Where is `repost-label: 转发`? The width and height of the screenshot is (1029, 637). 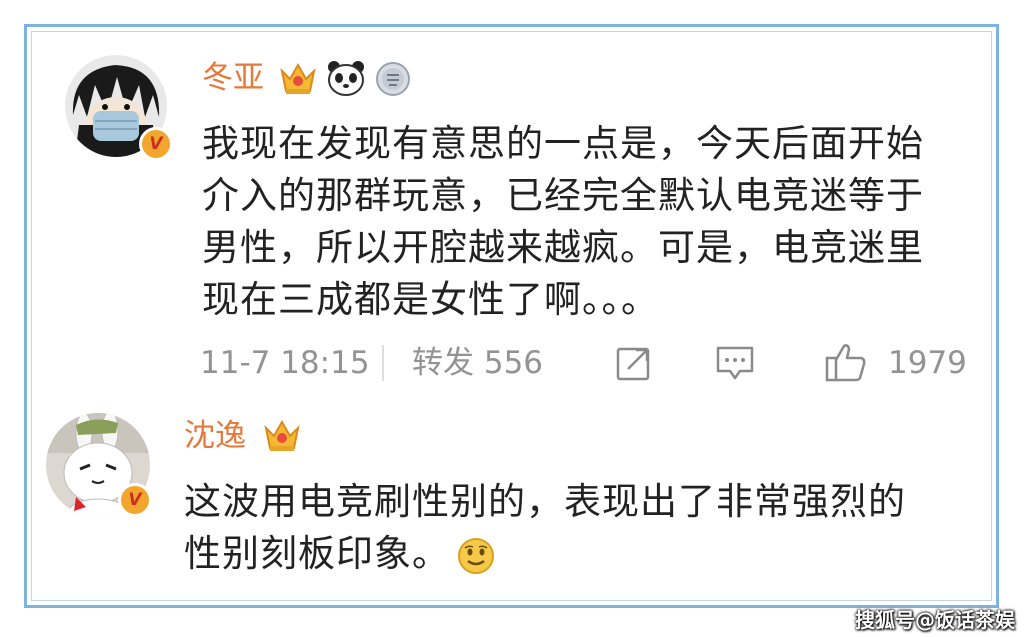 repost-label: 转发 is located at coordinates (443, 363).